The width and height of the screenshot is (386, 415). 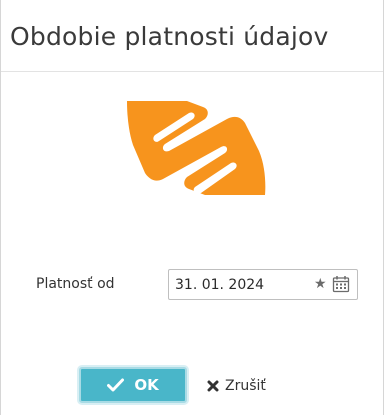 I want to click on logo, so click(x=196, y=148).